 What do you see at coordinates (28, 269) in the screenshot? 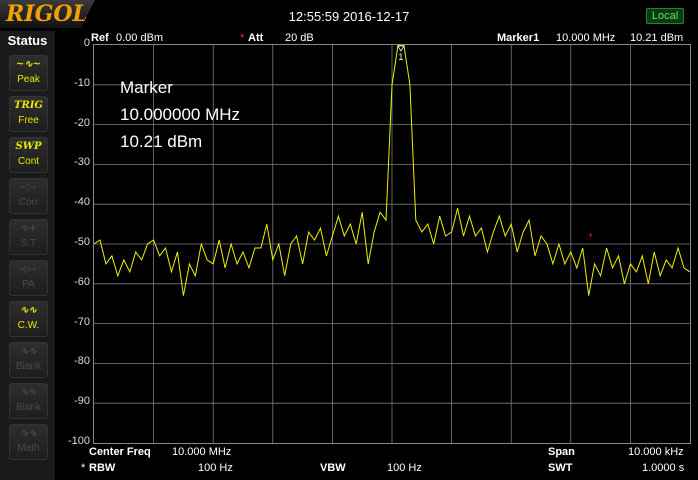
I see `preamp-icon: -▷-` at bounding box center [28, 269].